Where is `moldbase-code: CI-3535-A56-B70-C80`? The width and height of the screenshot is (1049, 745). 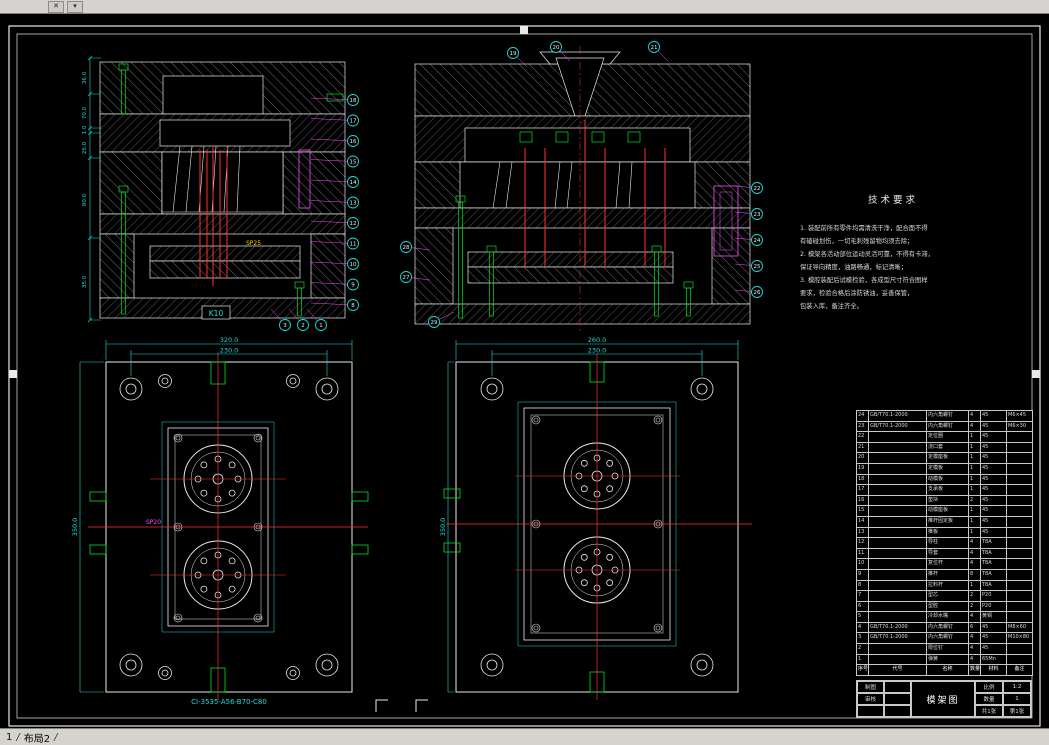 moldbase-code: CI-3535-A56-B70-C80 is located at coordinates (229, 702).